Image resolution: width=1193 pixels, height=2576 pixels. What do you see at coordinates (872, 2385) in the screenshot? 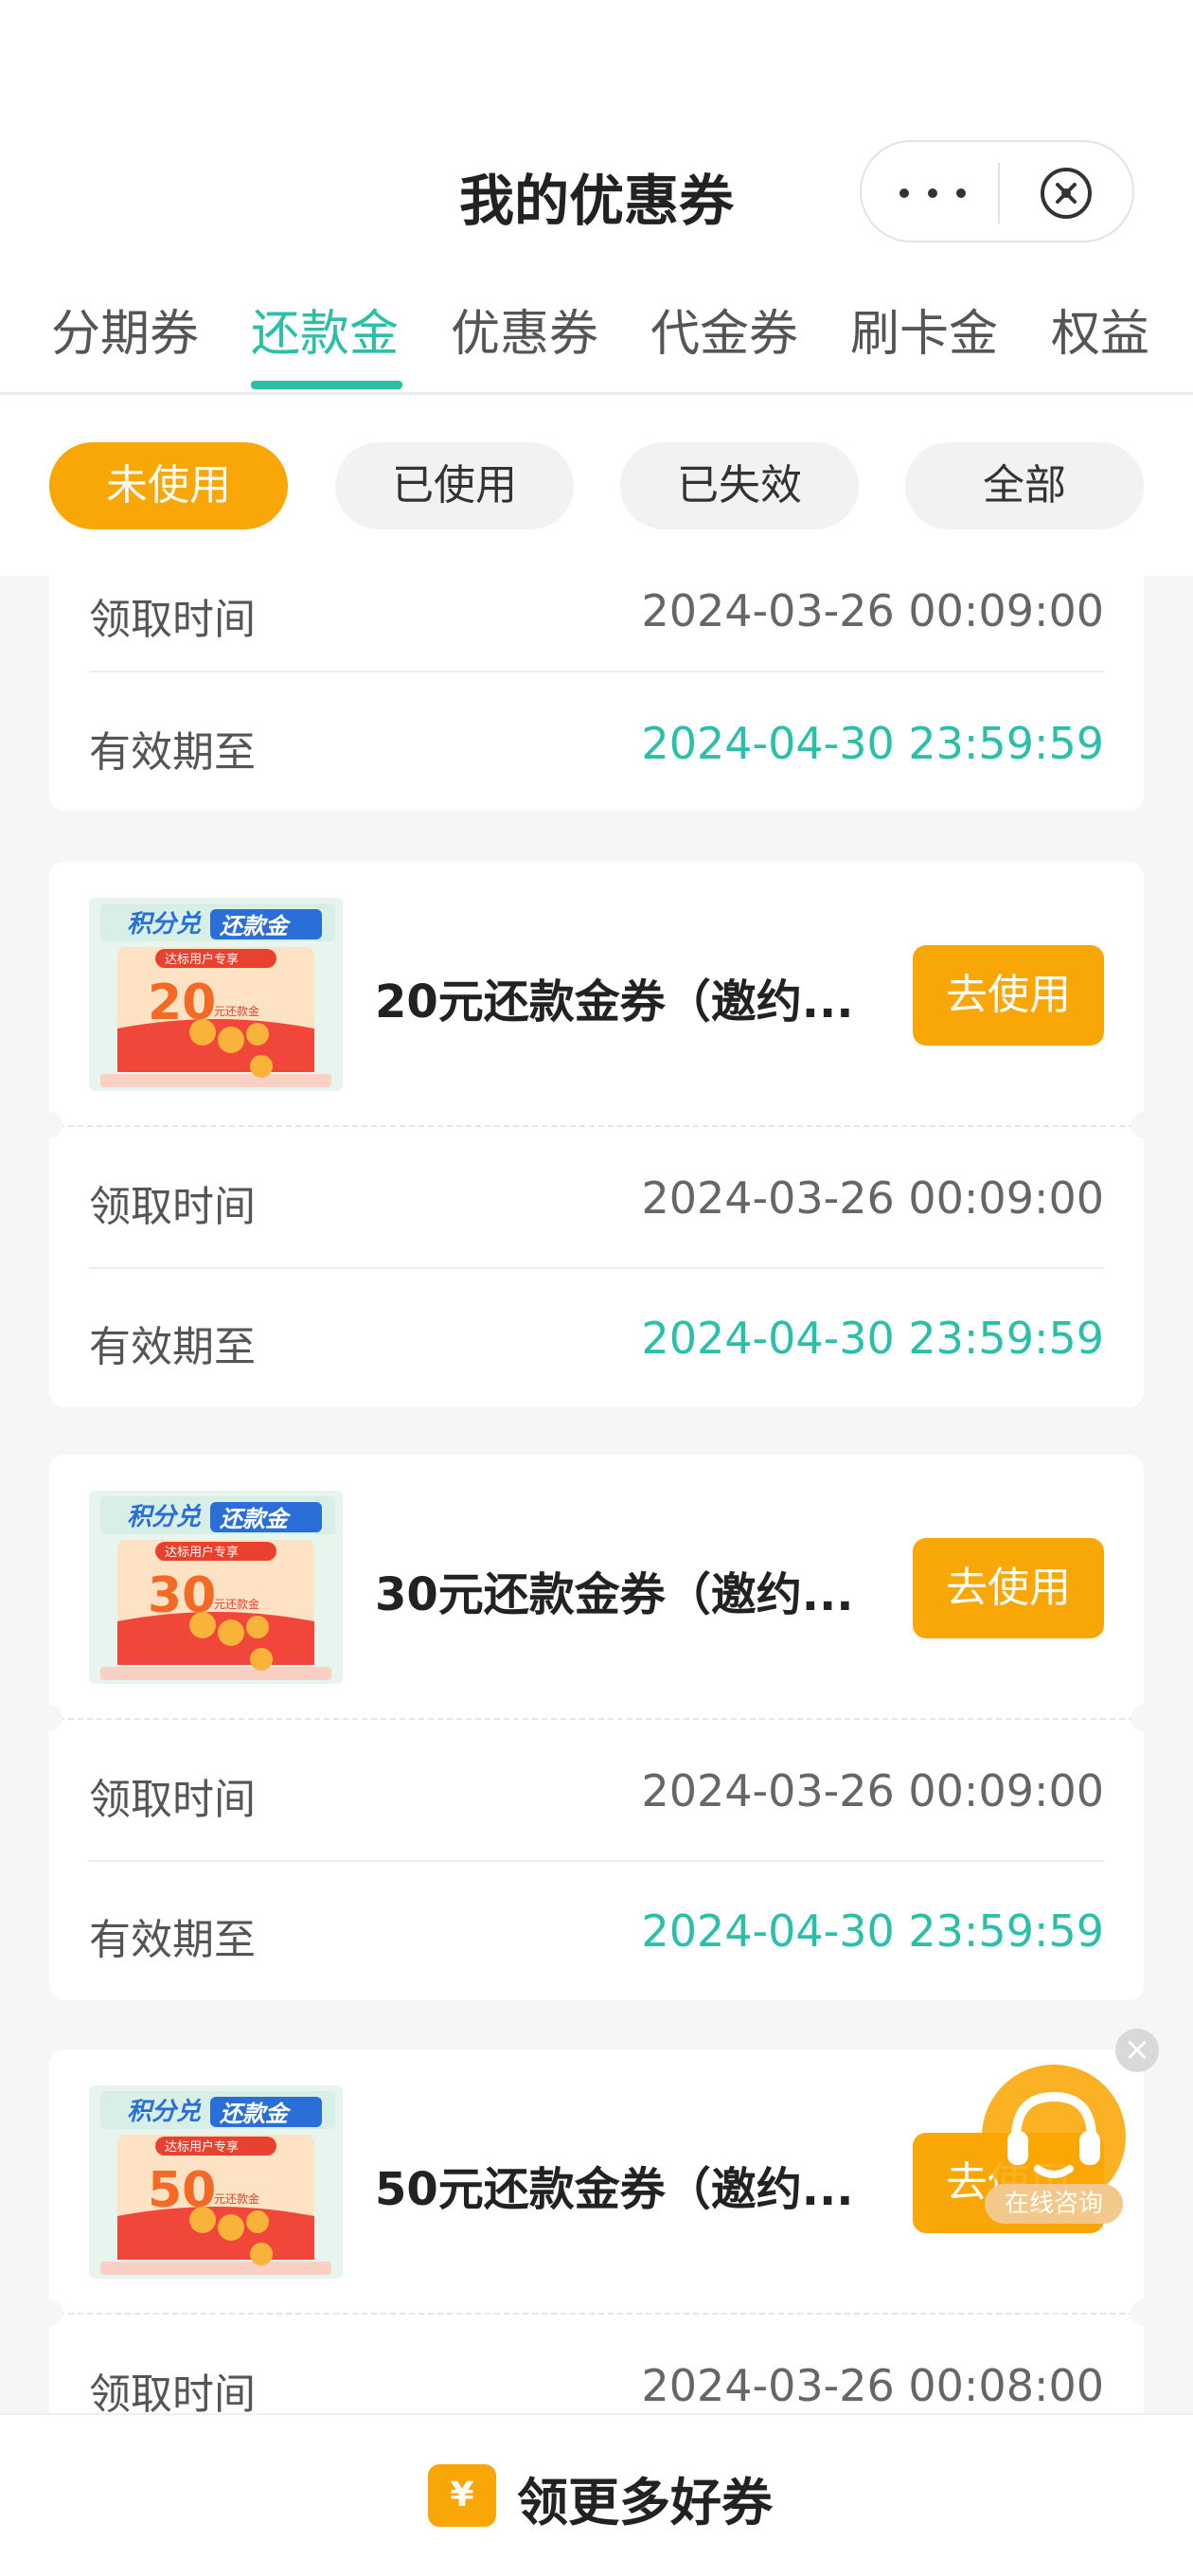
I see `received-time: 2024-03-26 00:08:00` at bounding box center [872, 2385].